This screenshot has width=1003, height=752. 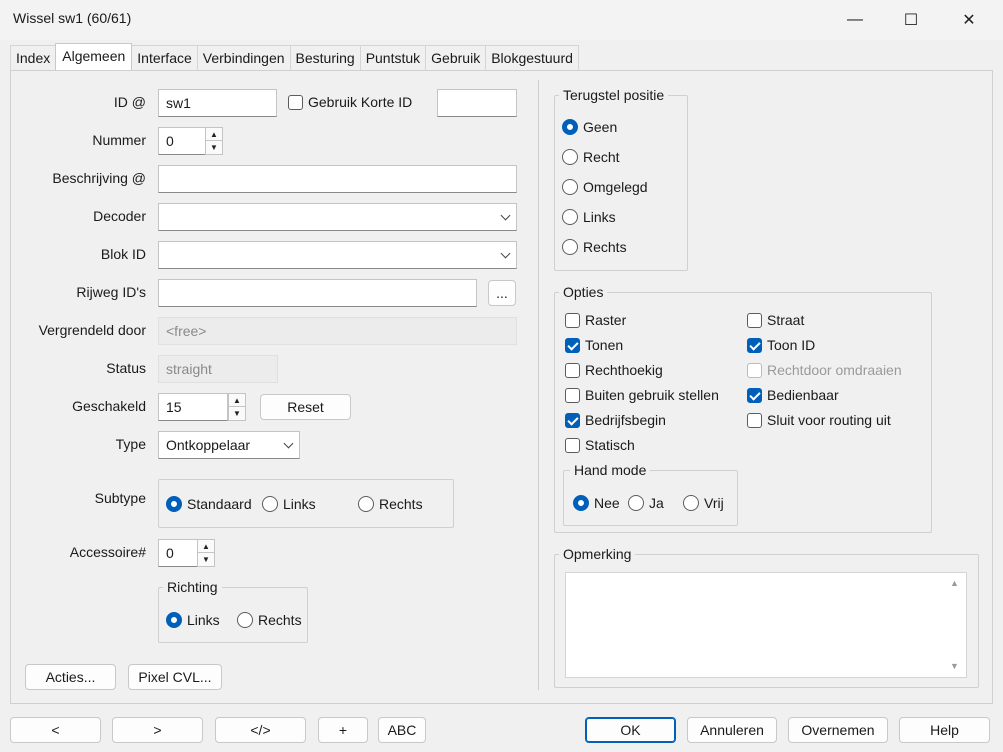 What do you see at coordinates (614, 370) in the screenshot?
I see `rechthoekig-checkbox: Rechthoekig` at bounding box center [614, 370].